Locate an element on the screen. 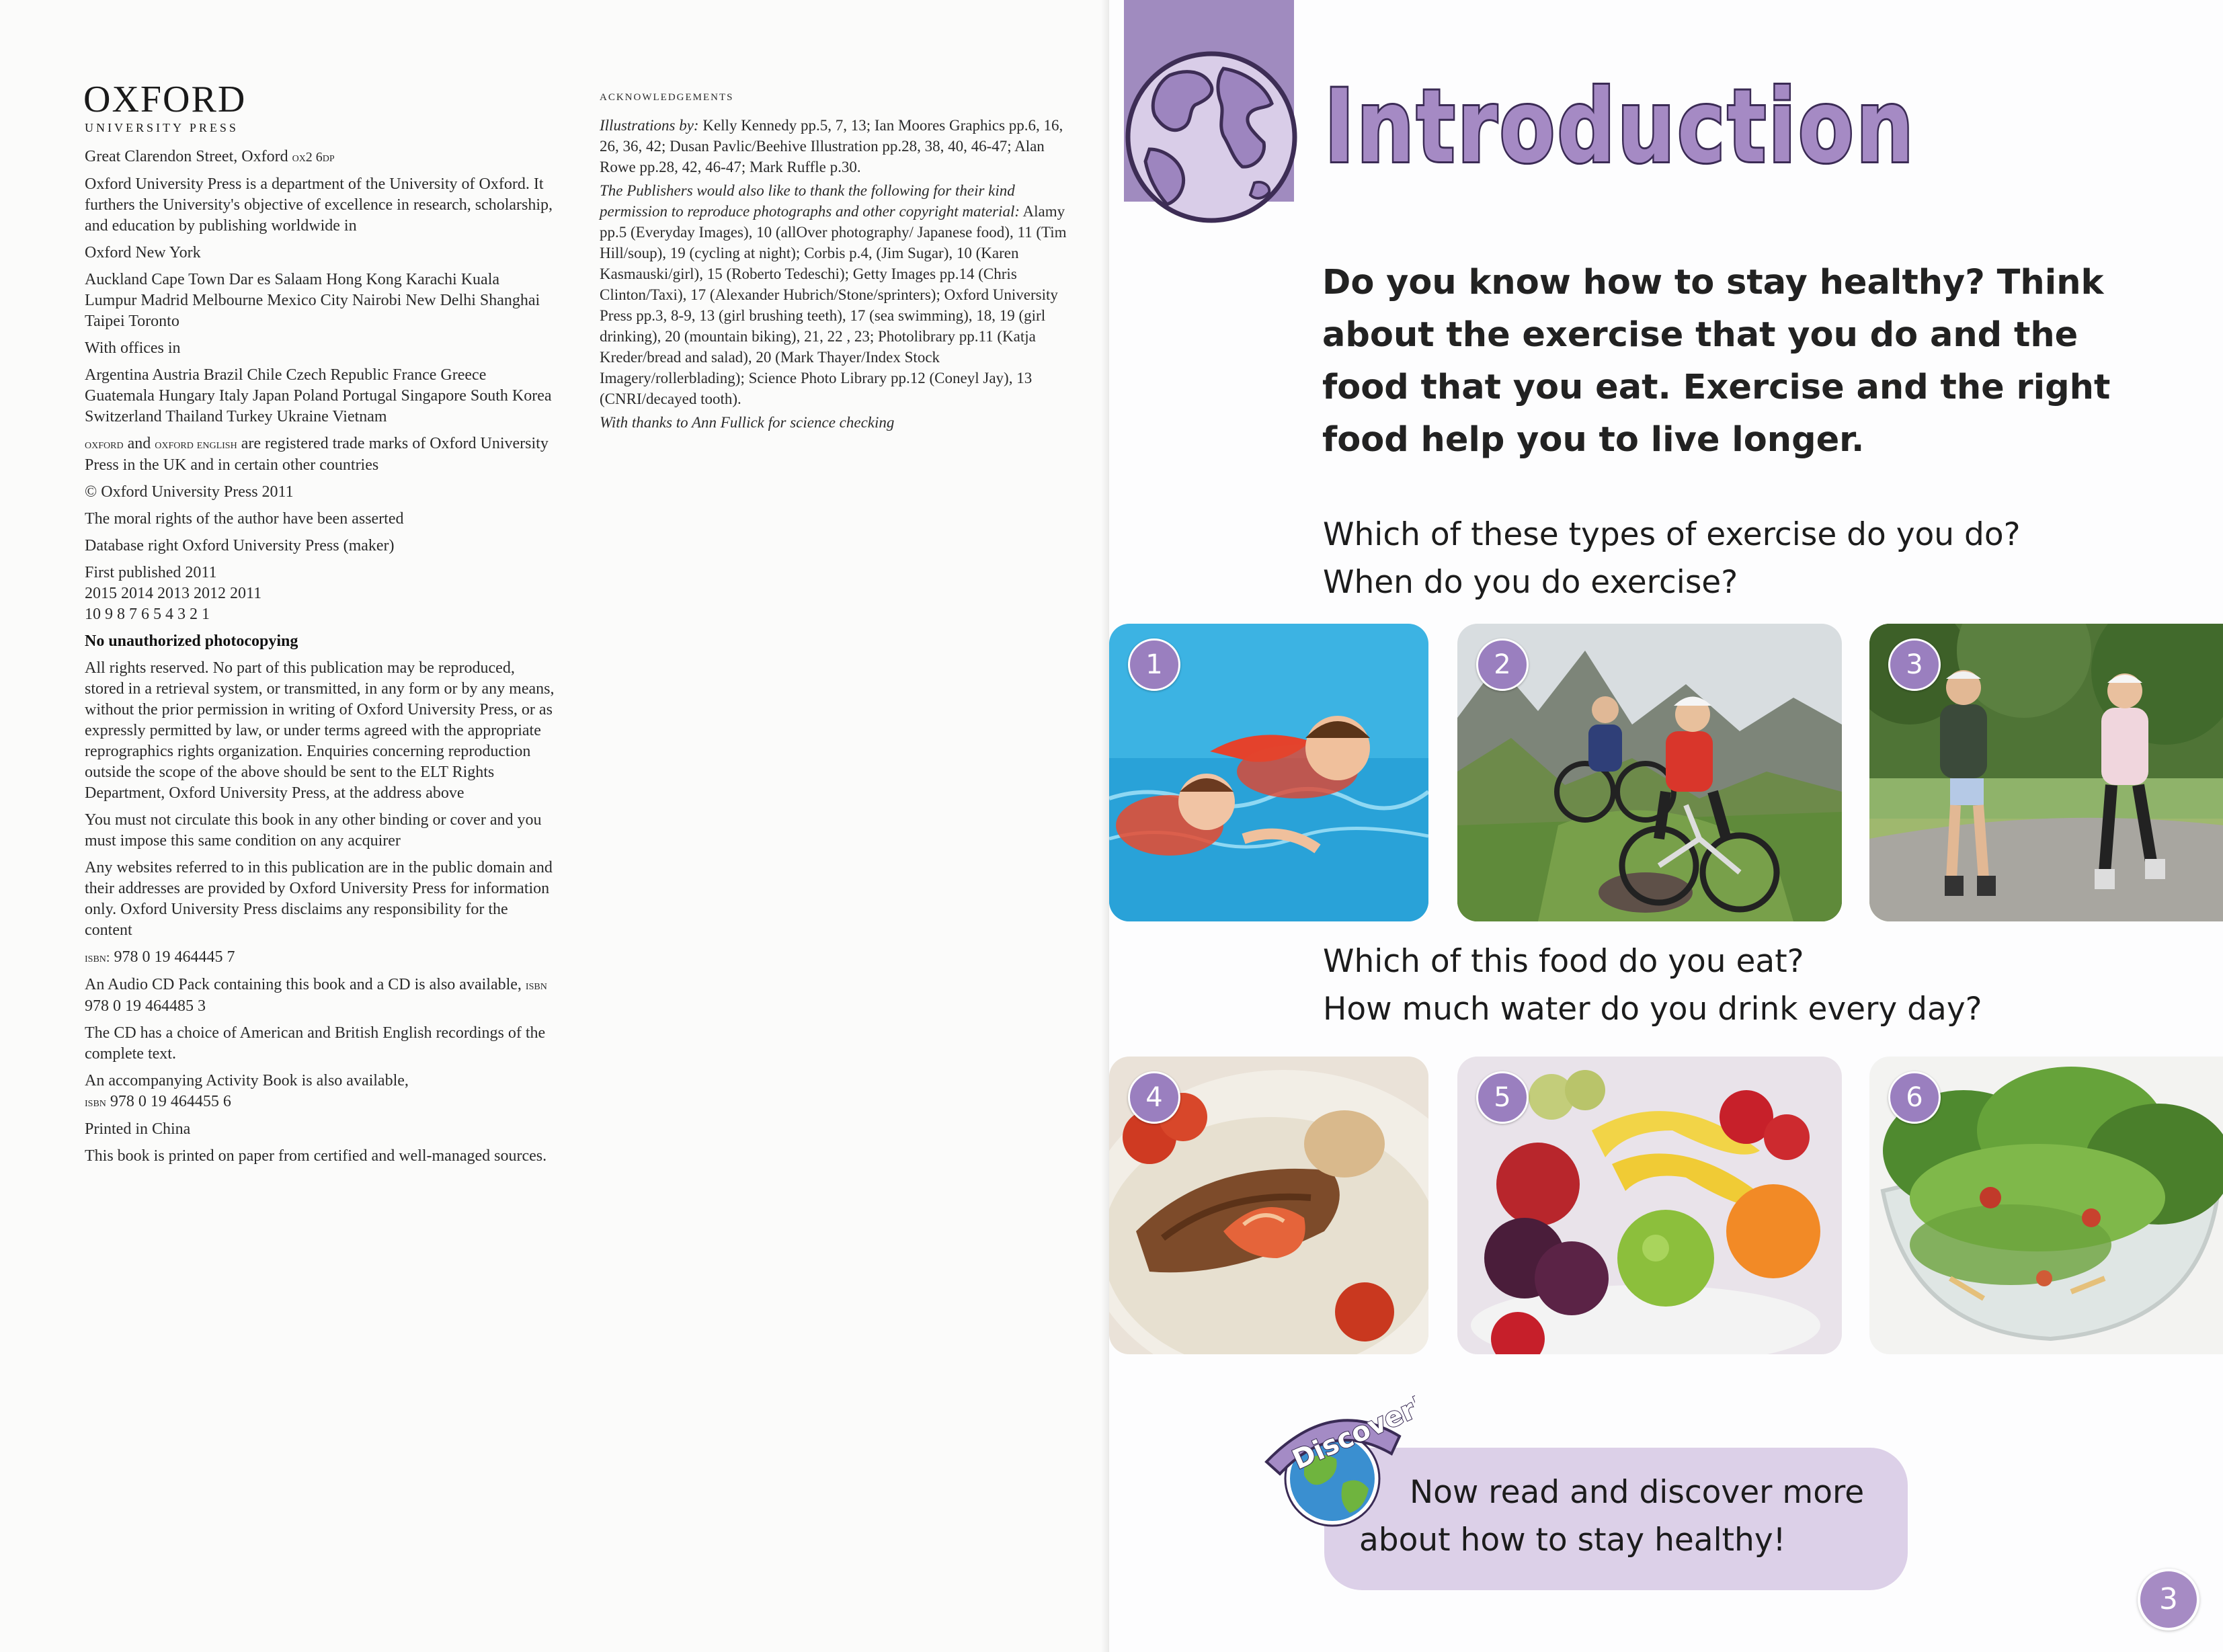  tm-and: and is located at coordinates (139, 444).